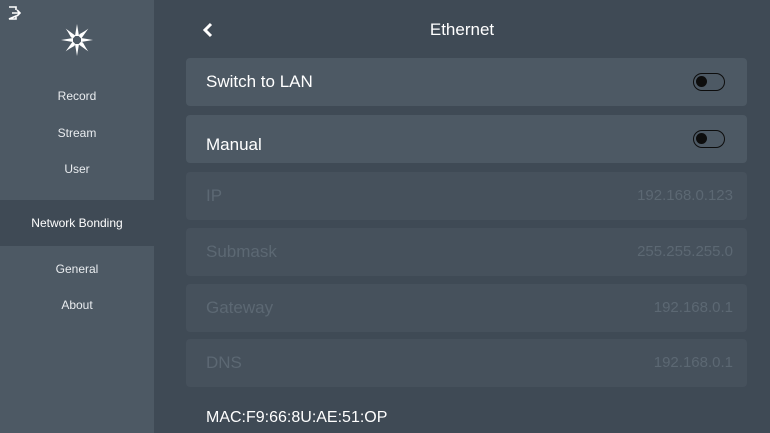 The height and width of the screenshot is (433, 770). I want to click on dns-field: DNS 192.168.0.1, so click(466, 363).